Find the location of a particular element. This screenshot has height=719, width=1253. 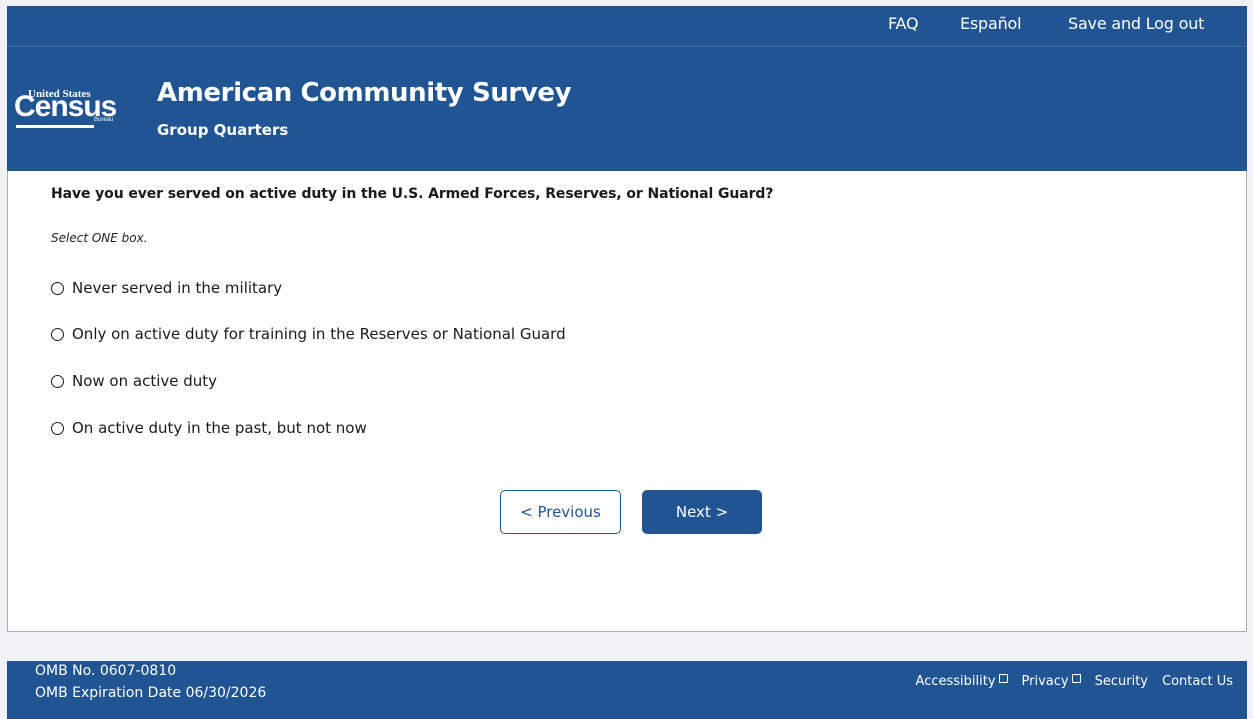

accessibility-link: Accessibility is located at coordinates (962, 681).